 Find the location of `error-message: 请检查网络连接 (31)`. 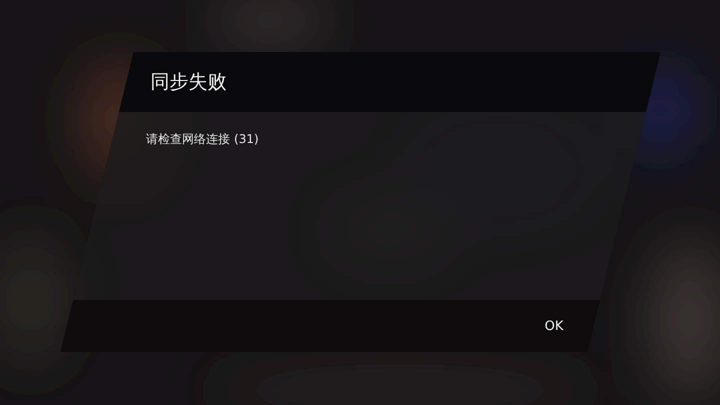

error-message: 请检查网络连接 (31) is located at coordinates (202, 139).